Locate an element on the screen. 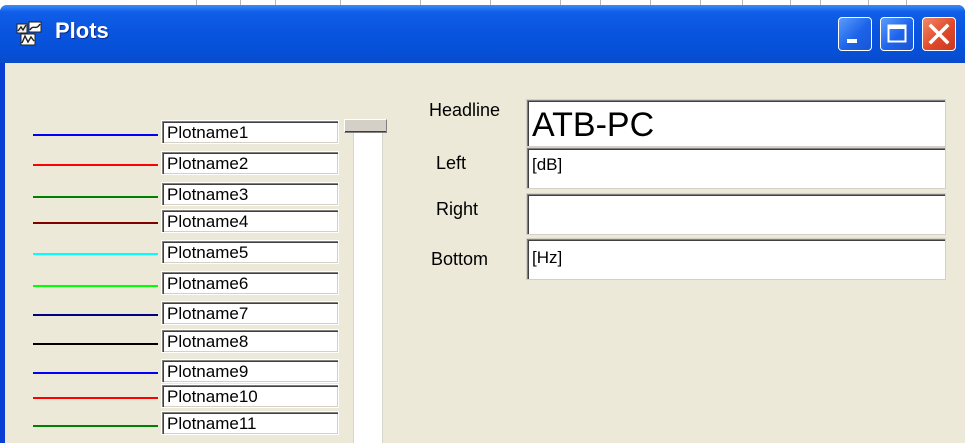 The height and width of the screenshot is (443, 965). minimize-icon is located at coordinates (852, 41).